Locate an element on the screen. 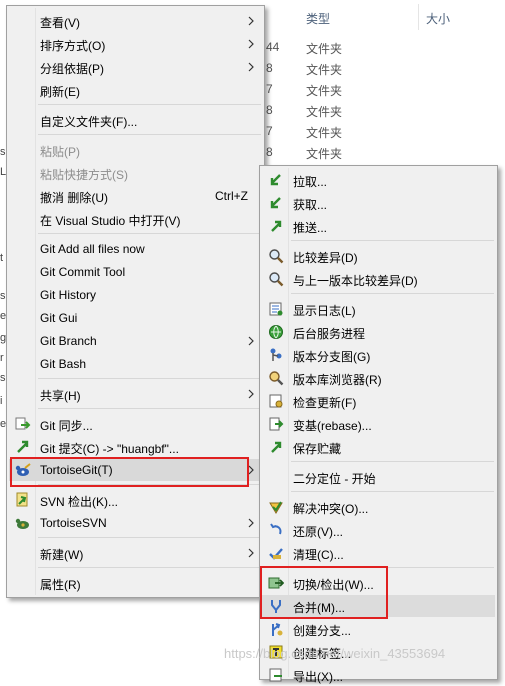 The width and height of the screenshot is (505, 686). menu-item-undo-delete: 撤消 删除(U) Ctrl+Z is located at coordinates (135, 196).